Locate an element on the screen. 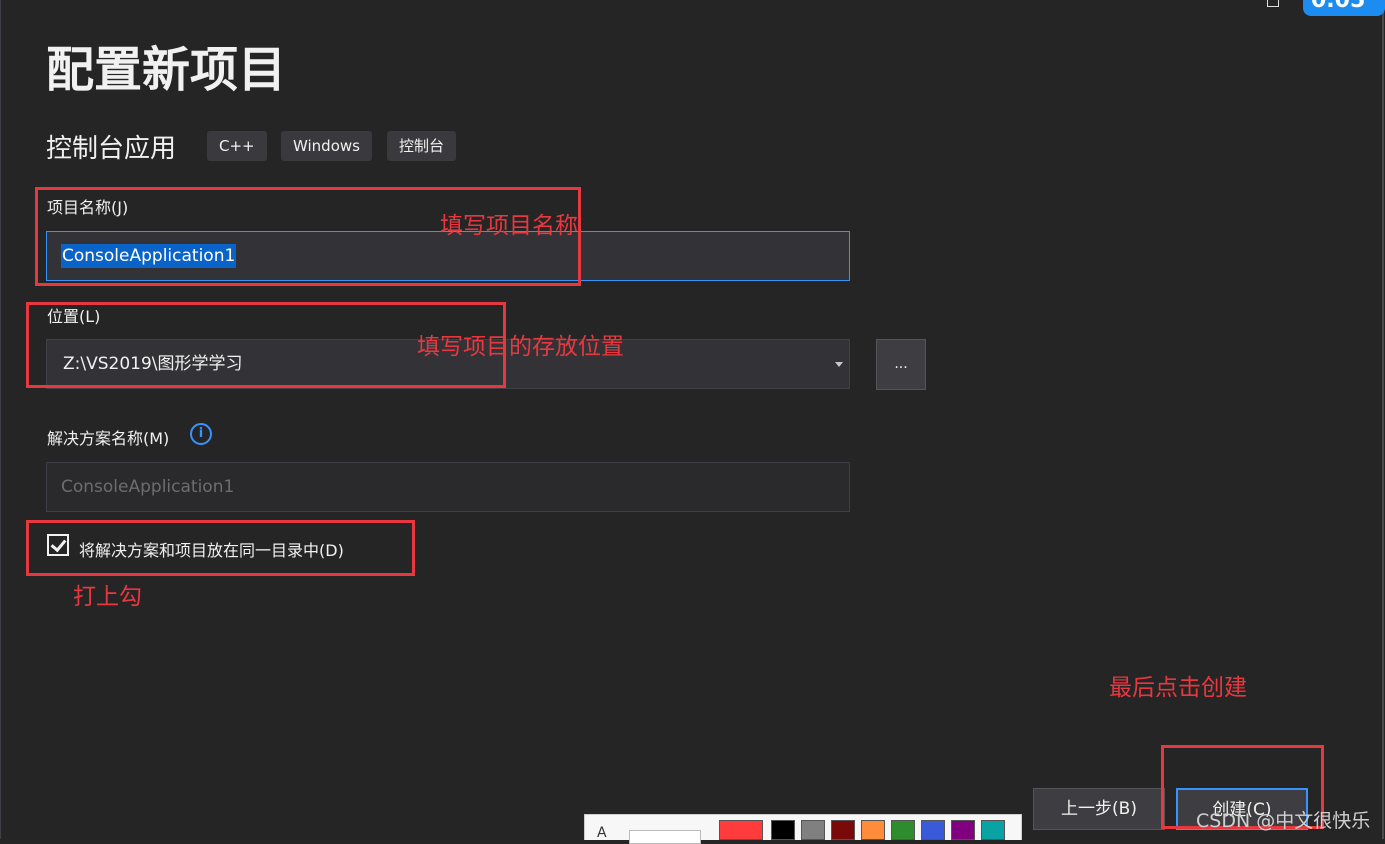  tag-platform: Windows is located at coordinates (326, 146).